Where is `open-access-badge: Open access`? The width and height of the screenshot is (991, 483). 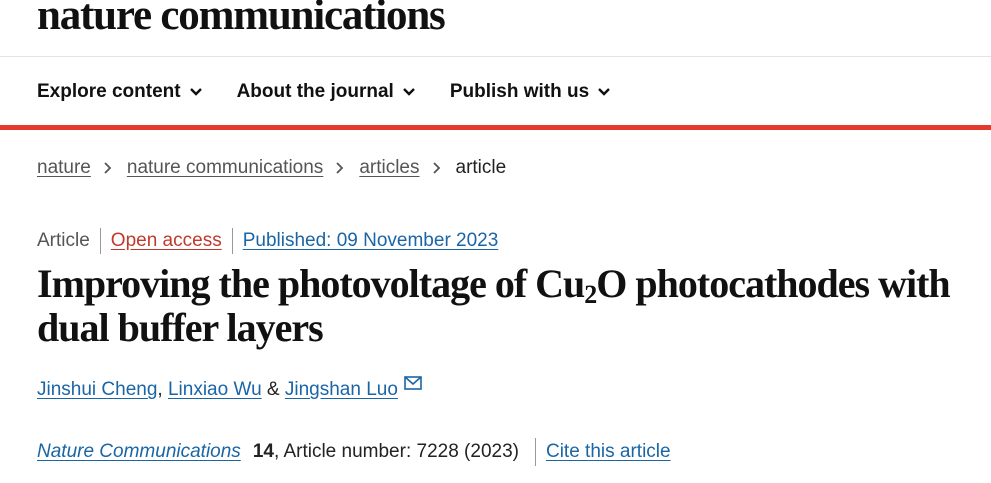 open-access-badge: Open access is located at coordinates (166, 240).